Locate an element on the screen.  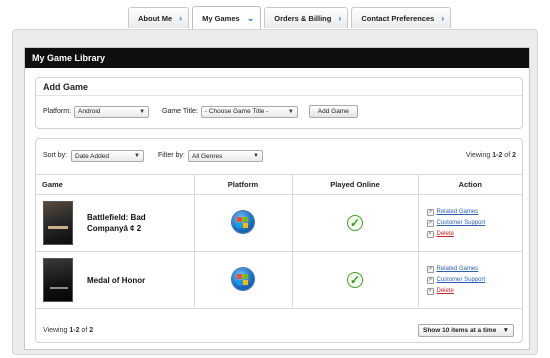
sort-select: Date Added ▼ is located at coordinates (107, 156).